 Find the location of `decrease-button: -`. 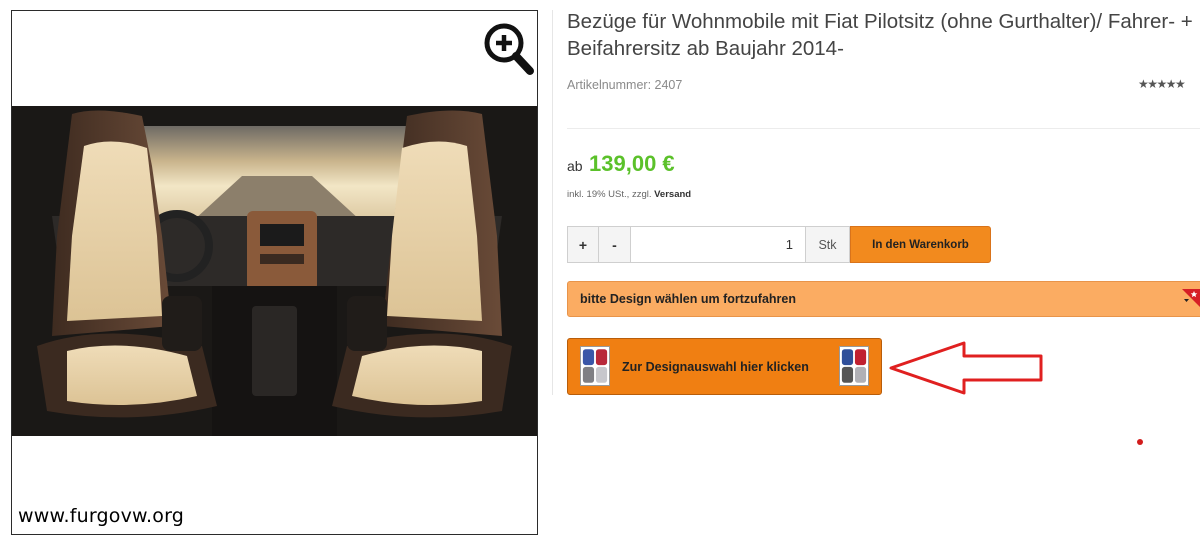

decrease-button: - is located at coordinates (615, 244).